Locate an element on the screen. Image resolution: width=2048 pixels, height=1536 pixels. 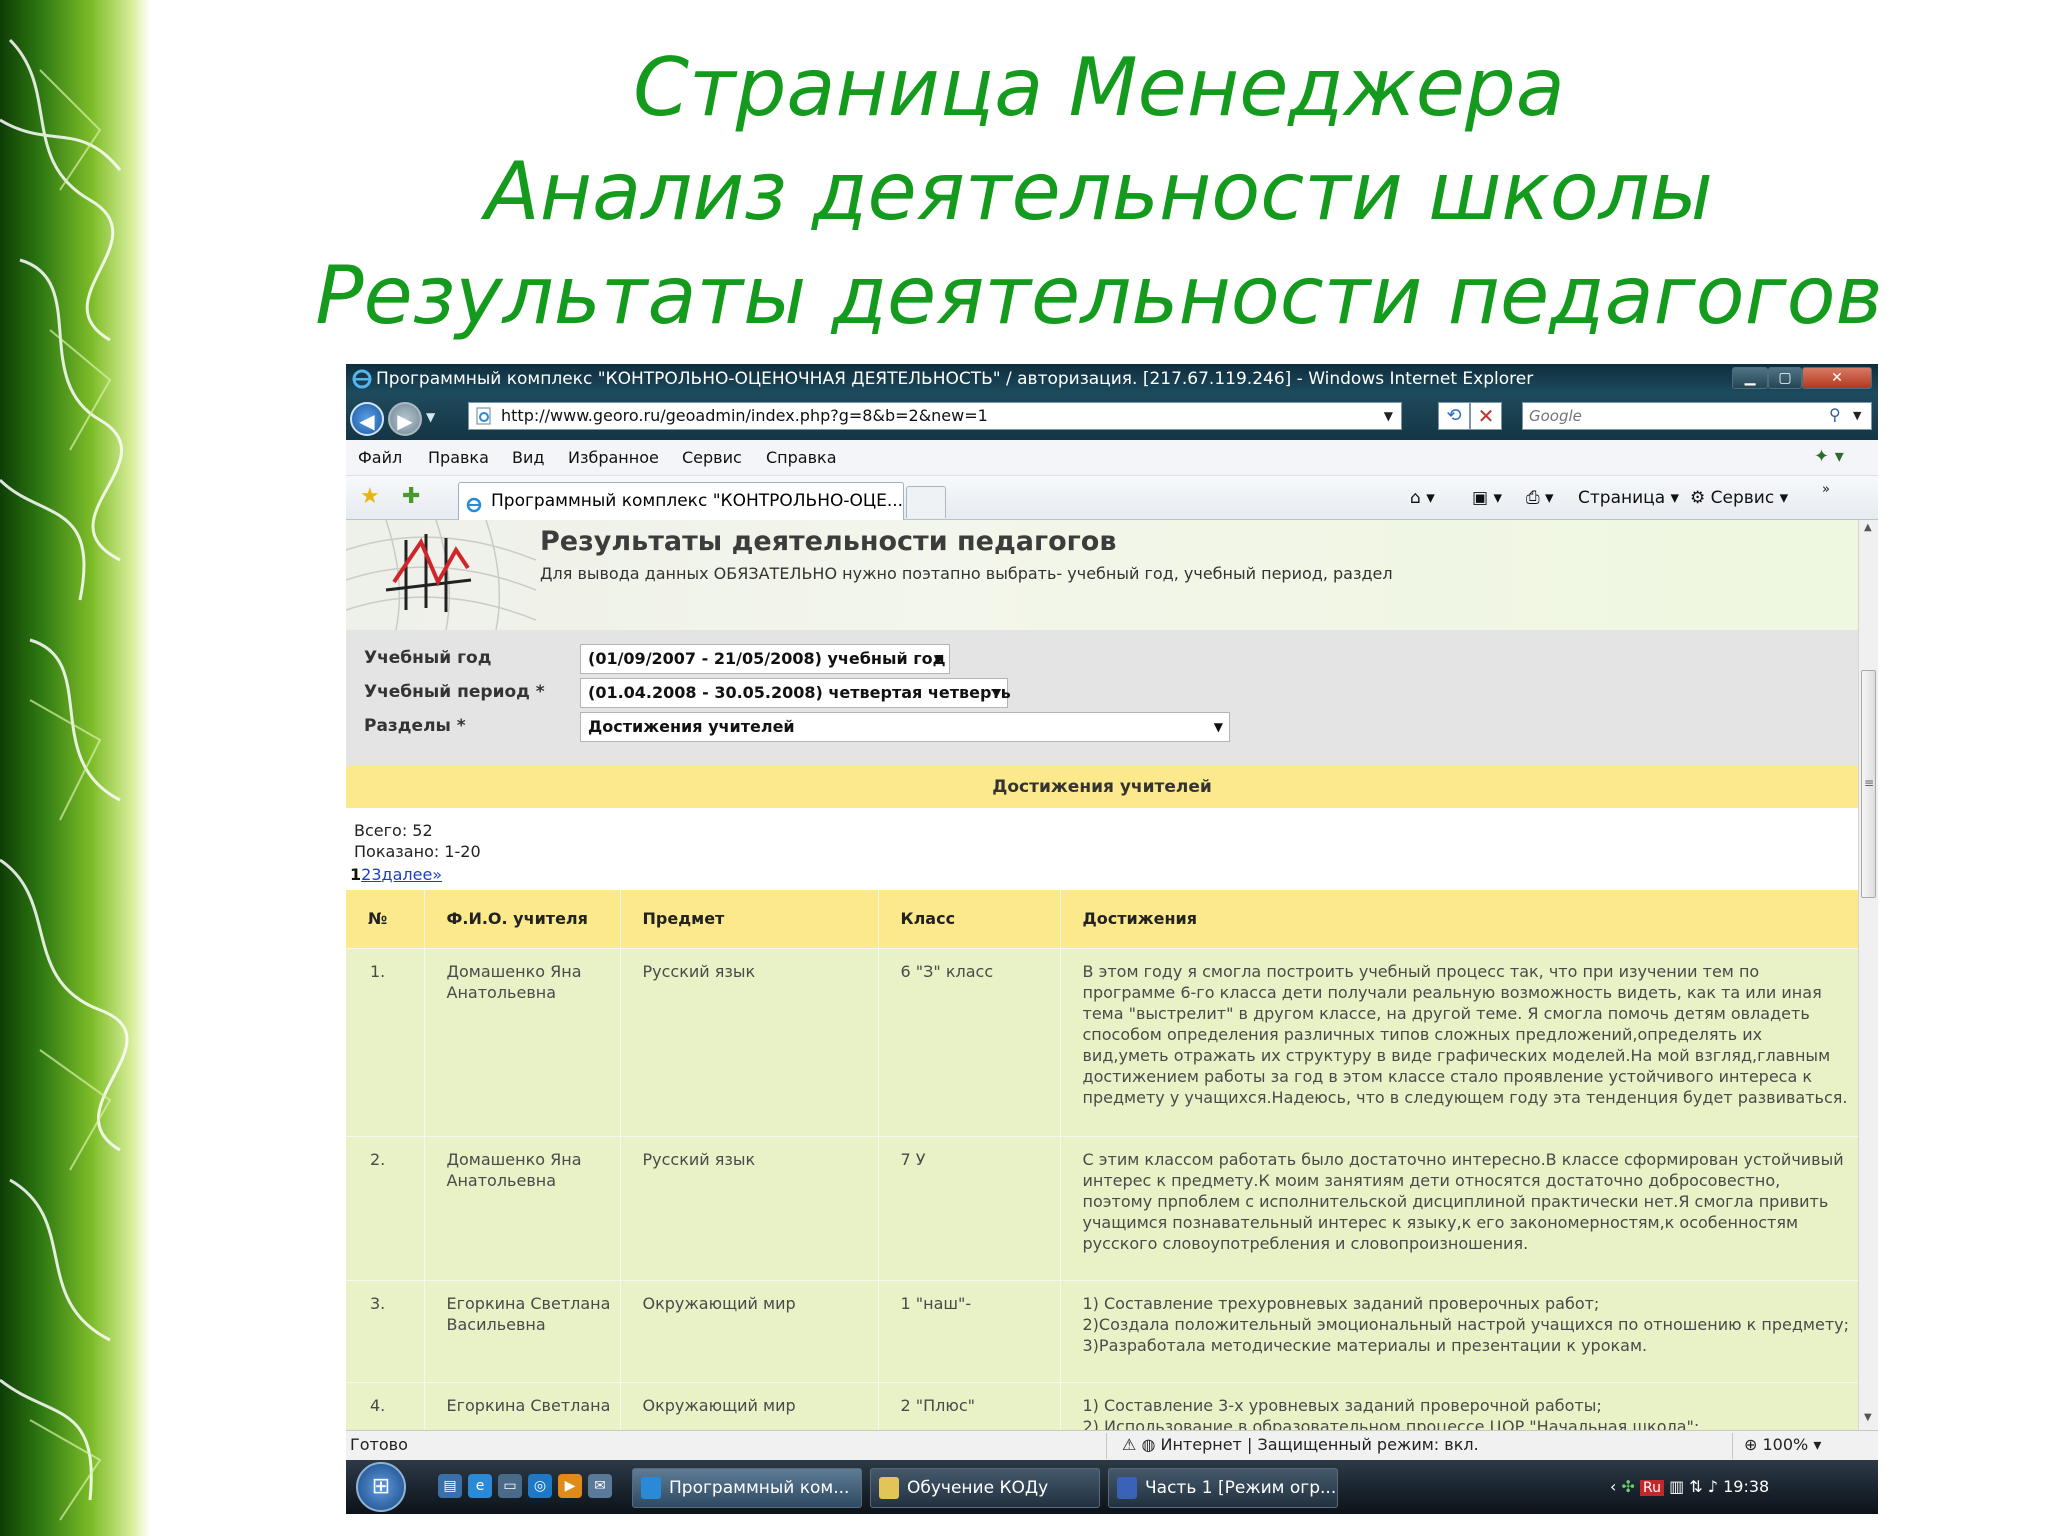
column-header-num: № is located at coordinates (385, 919).